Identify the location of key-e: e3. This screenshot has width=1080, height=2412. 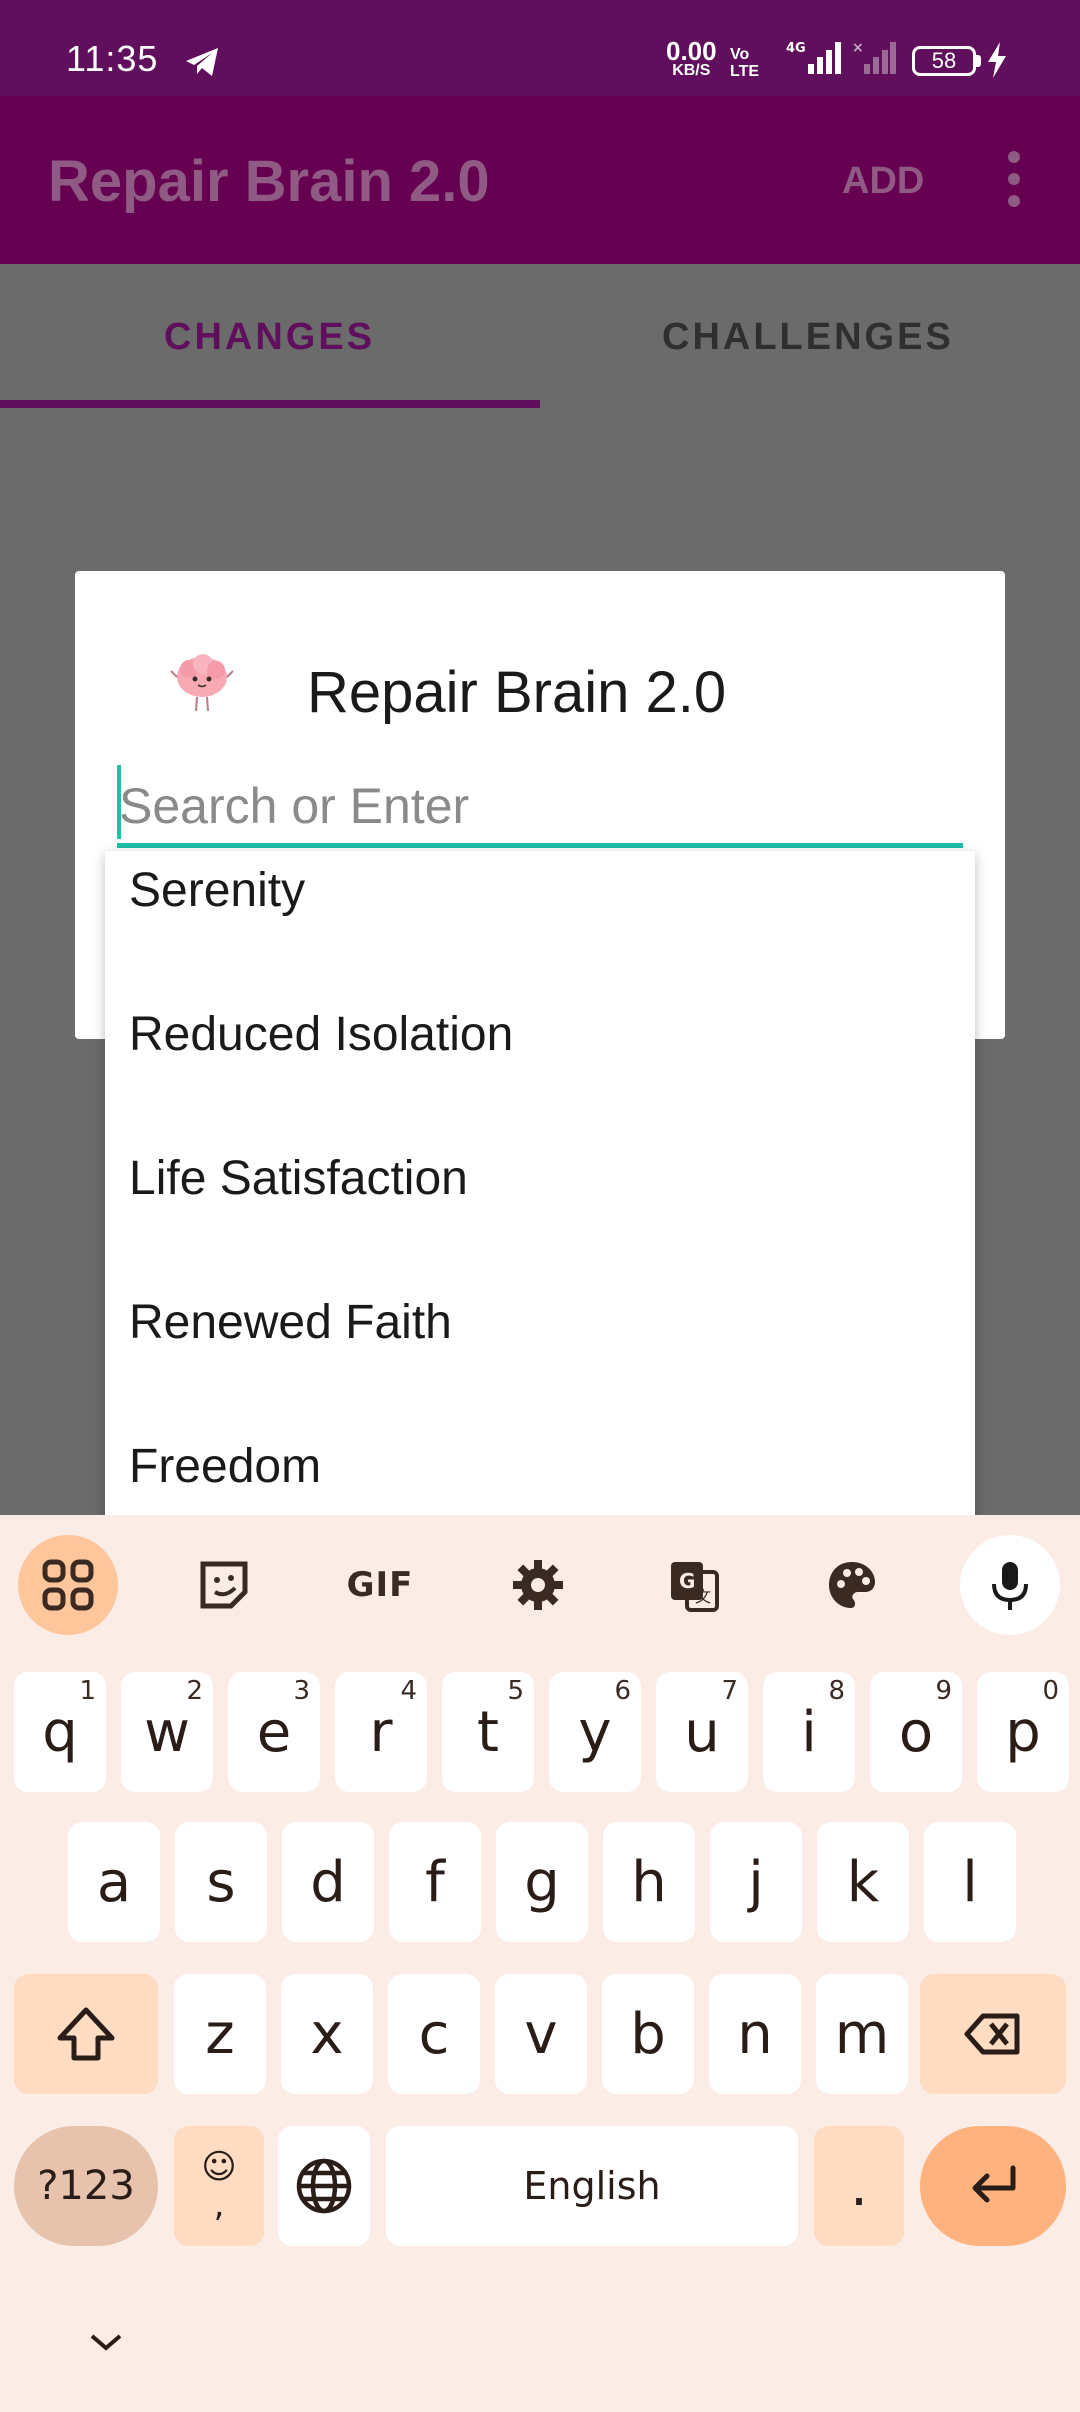
(274, 1732).